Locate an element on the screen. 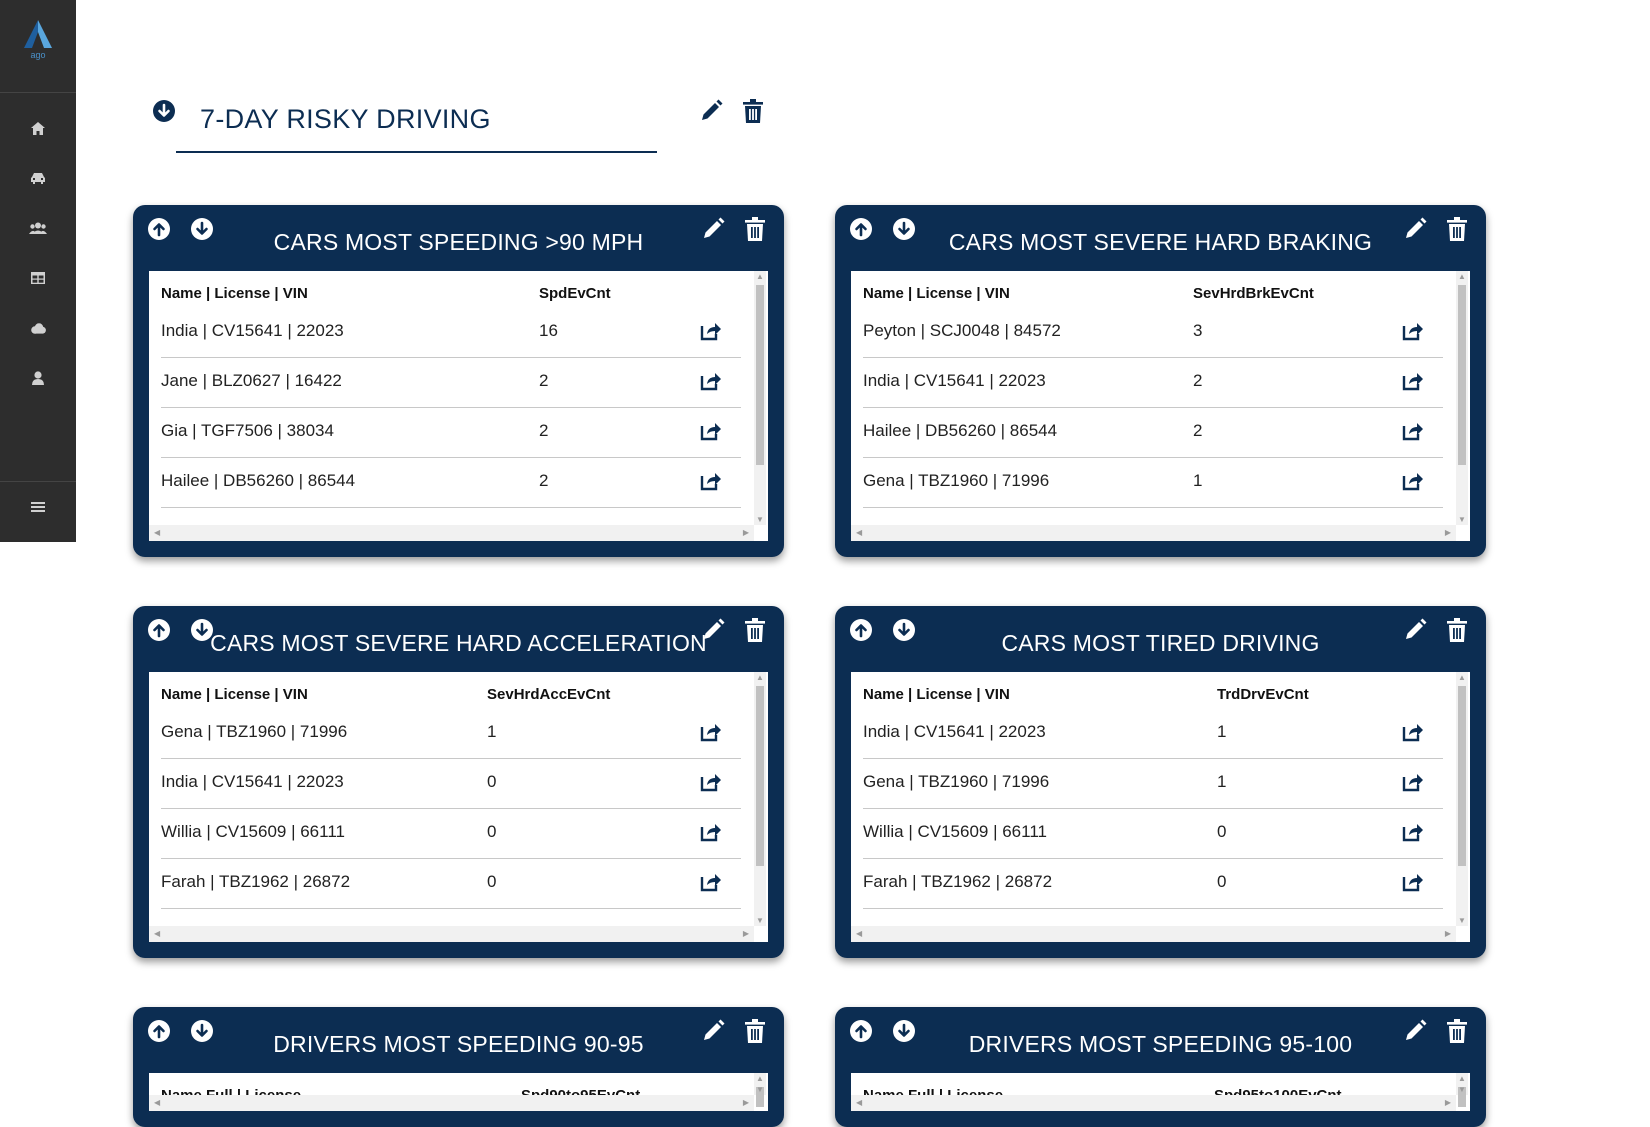 The height and width of the screenshot is (1127, 1650). sidebar-item-cars is located at coordinates (38, 178).